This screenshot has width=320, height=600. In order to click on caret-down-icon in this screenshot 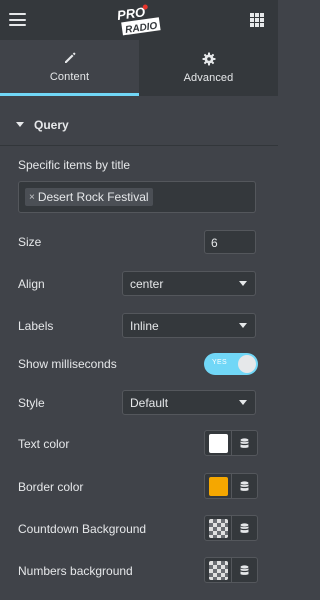, I will do `click(20, 124)`.